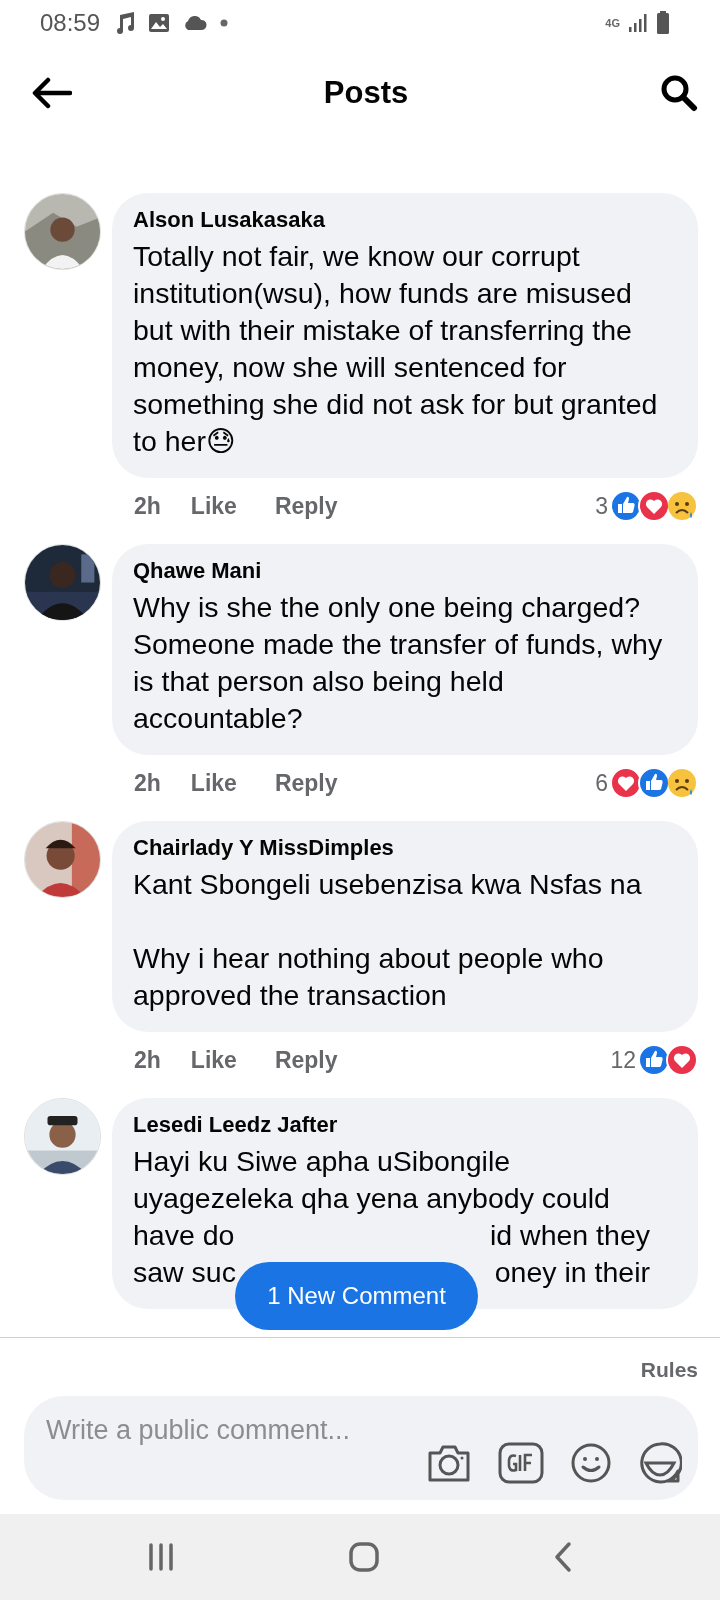  I want to click on comment-text: have do, so click(184, 1235).